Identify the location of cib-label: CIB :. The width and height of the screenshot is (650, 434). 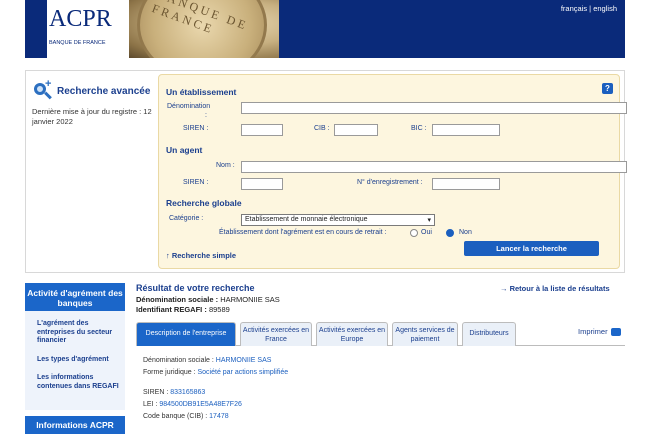
(322, 128).